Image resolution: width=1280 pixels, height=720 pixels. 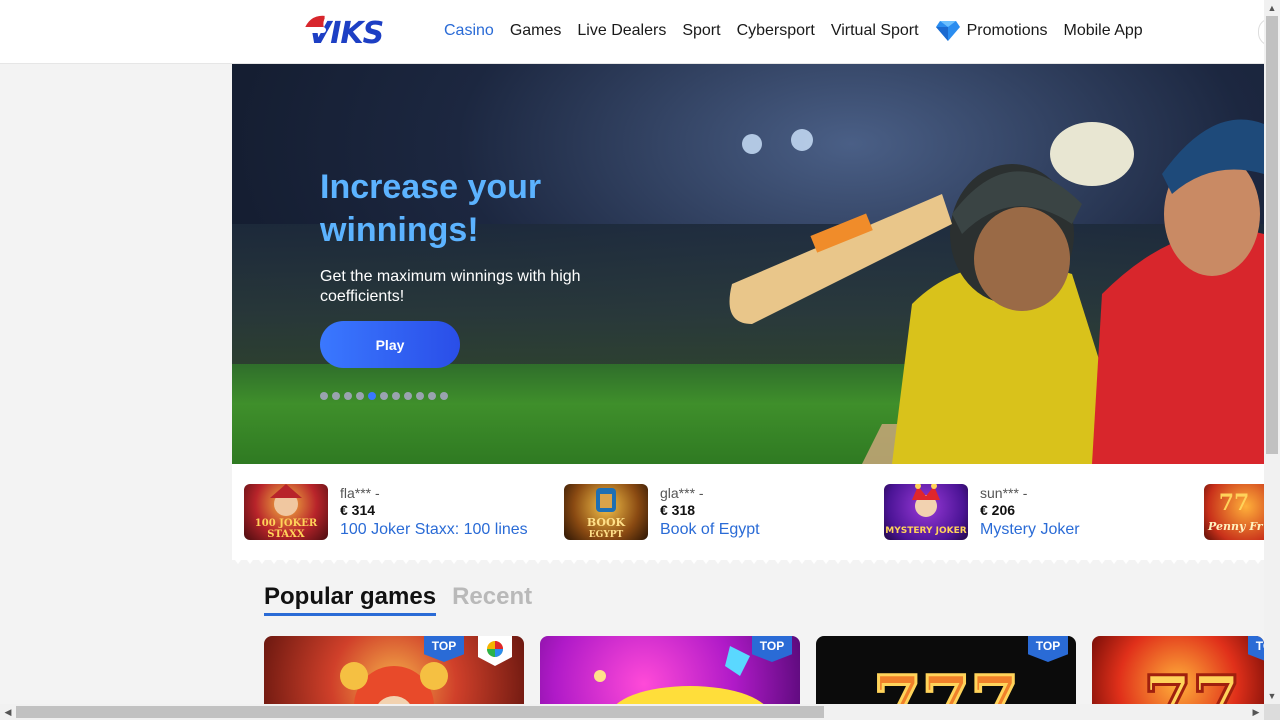 What do you see at coordinates (1030, 530) in the screenshot?
I see `winner-game-link: Mystery Joker` at bounding box center [1030, 530].